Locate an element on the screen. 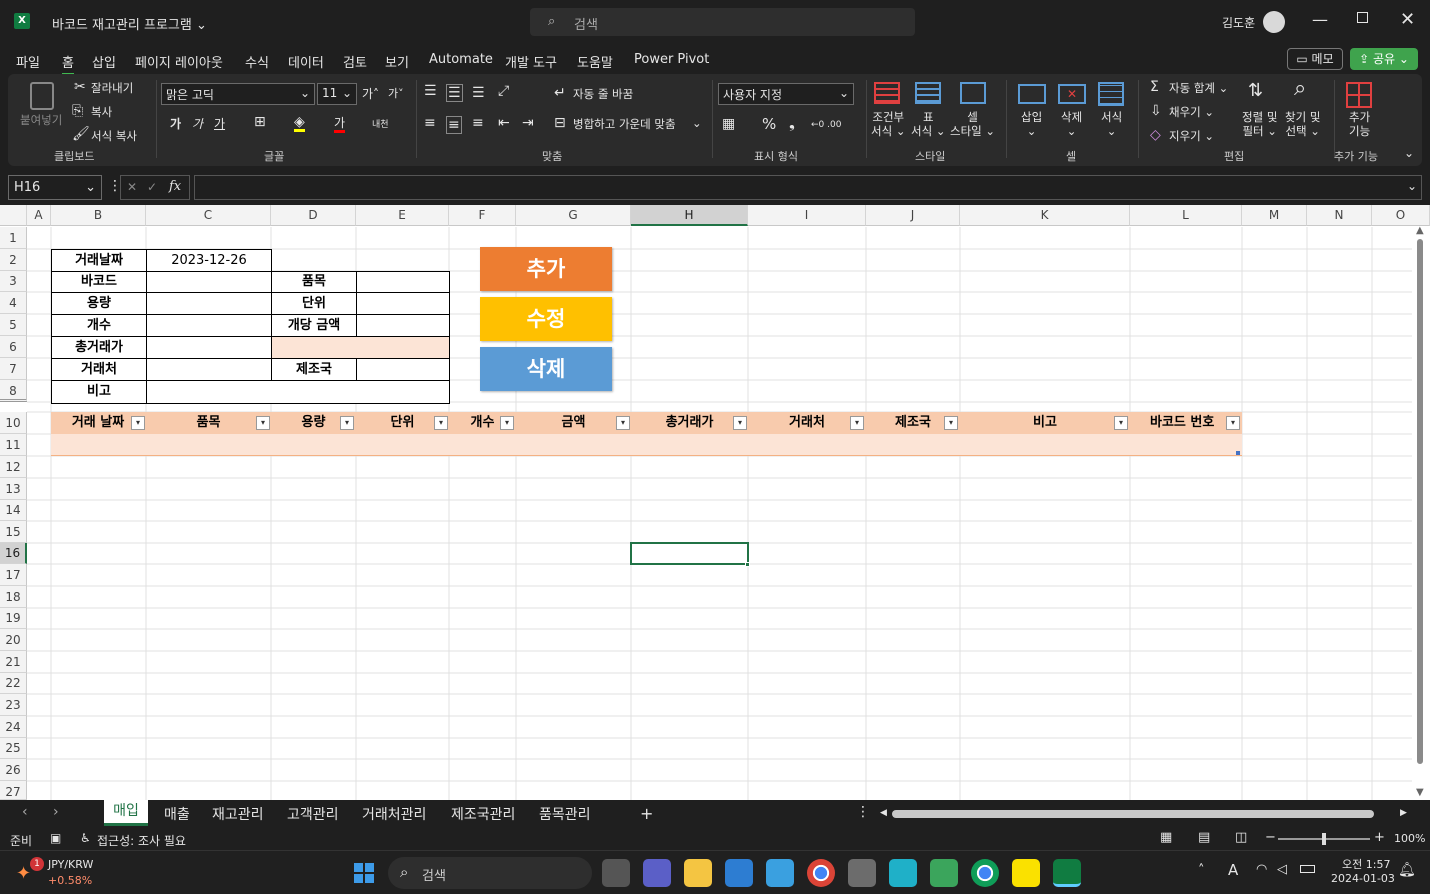 The width and height of the screenshot is (1430, 894). next-sheet-icon: › is located at coordinates (56, 812).